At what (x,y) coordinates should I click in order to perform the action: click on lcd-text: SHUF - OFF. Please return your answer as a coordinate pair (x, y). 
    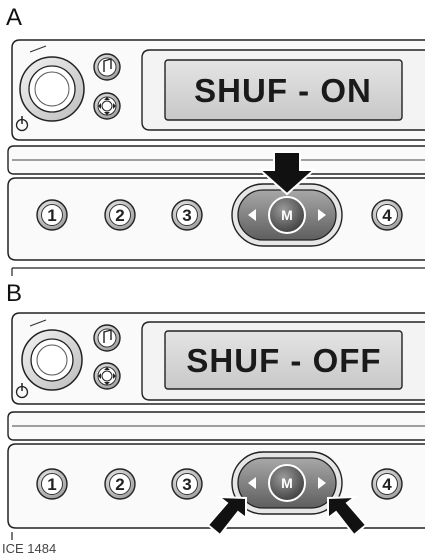
    Looking at the image, I should click on (283, 360).